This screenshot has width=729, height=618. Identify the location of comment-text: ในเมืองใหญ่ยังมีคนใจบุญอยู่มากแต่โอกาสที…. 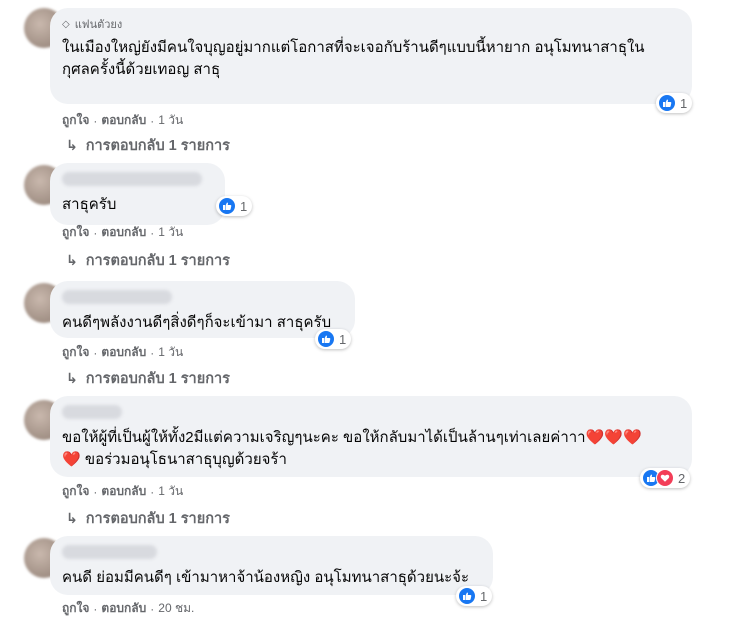
(353, 58).